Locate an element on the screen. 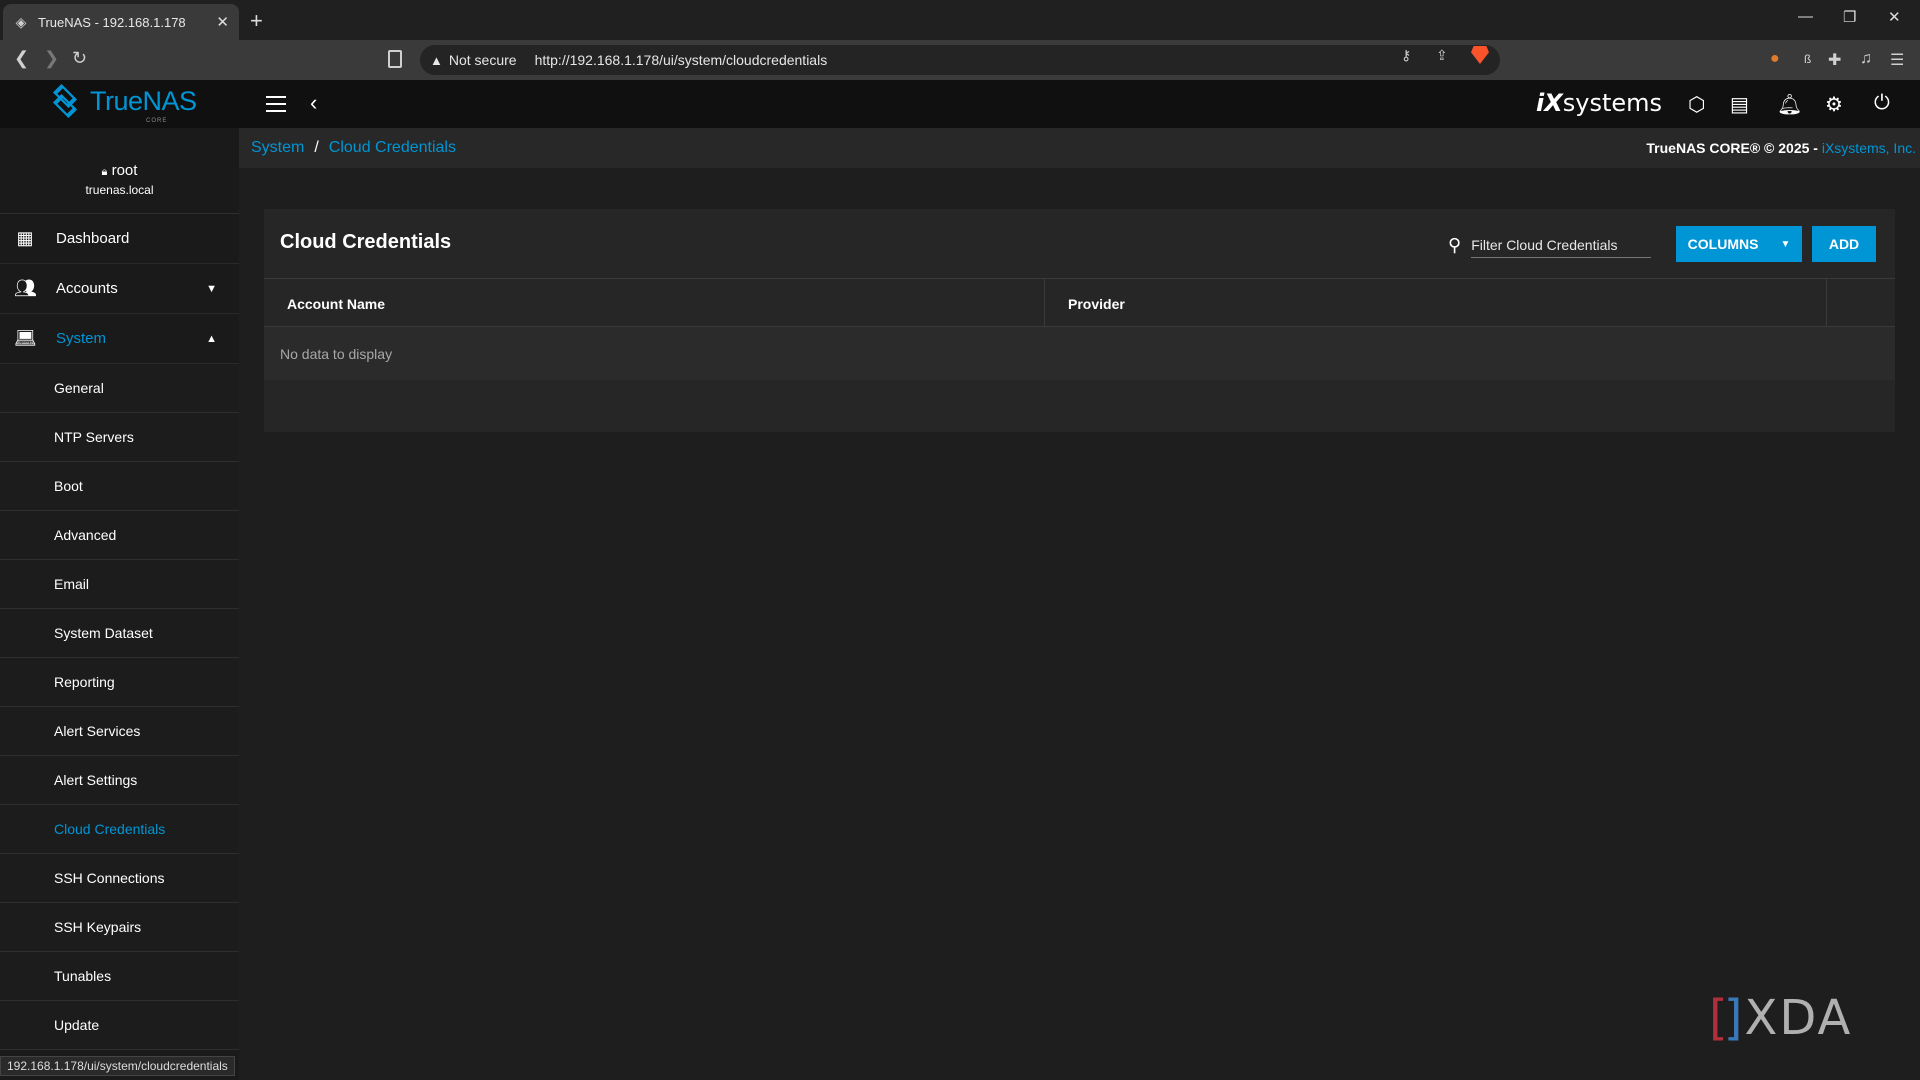 The width and height of the screenshot is (1920, 1080). hostname: truenas.local is located at coordinates (119, 190).